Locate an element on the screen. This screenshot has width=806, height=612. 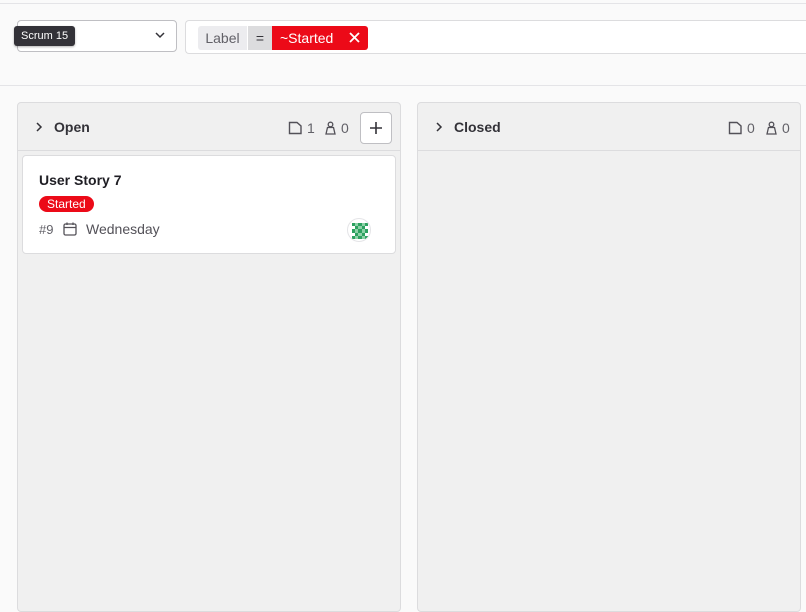
token-operator: = is located at coordinates (260, 38).